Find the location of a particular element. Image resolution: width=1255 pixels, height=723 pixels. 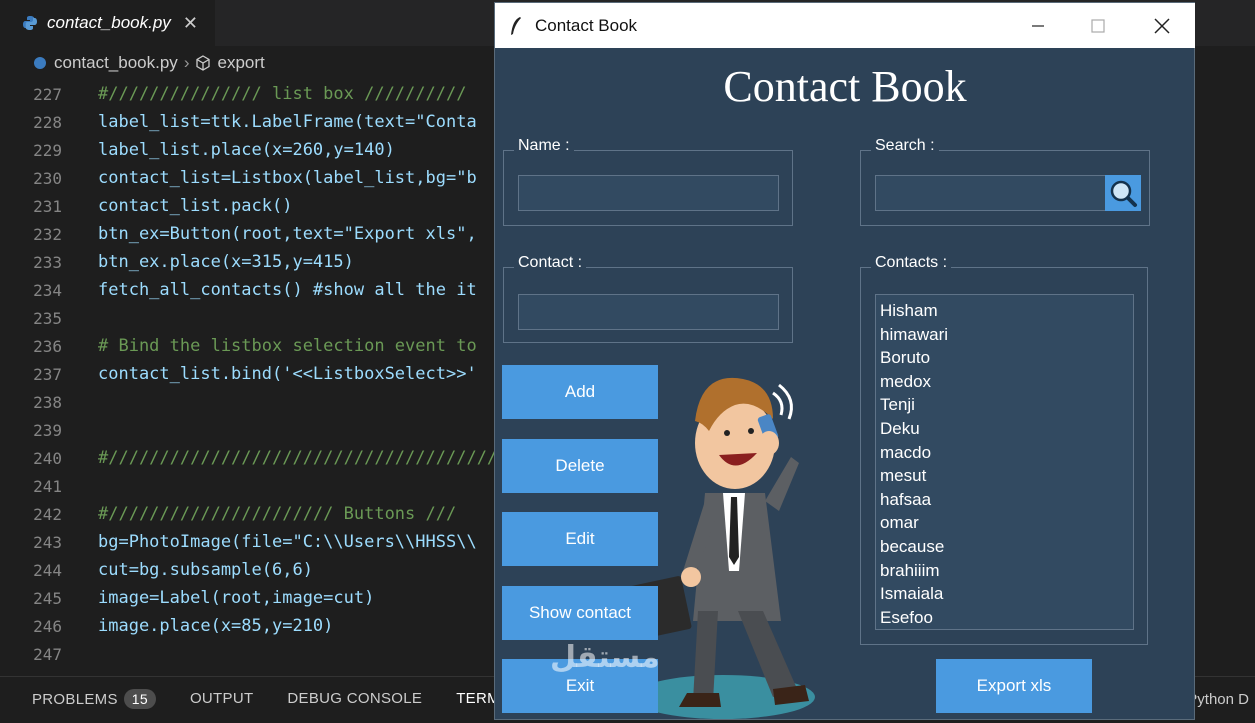

code-line: 243 bg=PhotoImage(file="C:\\Users\\HHSS\\ is located at coordinates (238, 542).